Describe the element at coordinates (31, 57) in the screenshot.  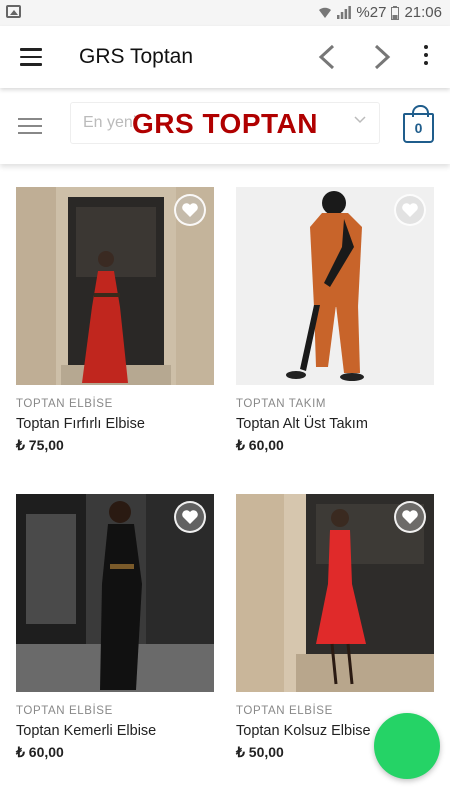
I see `menu-icon` at that location.